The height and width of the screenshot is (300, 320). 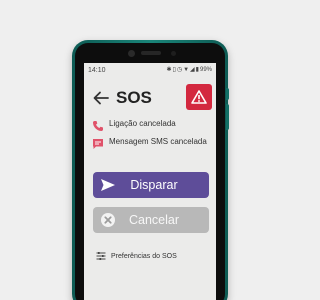 I want to click on send-button: Disparar, so click(x=151, y=185).